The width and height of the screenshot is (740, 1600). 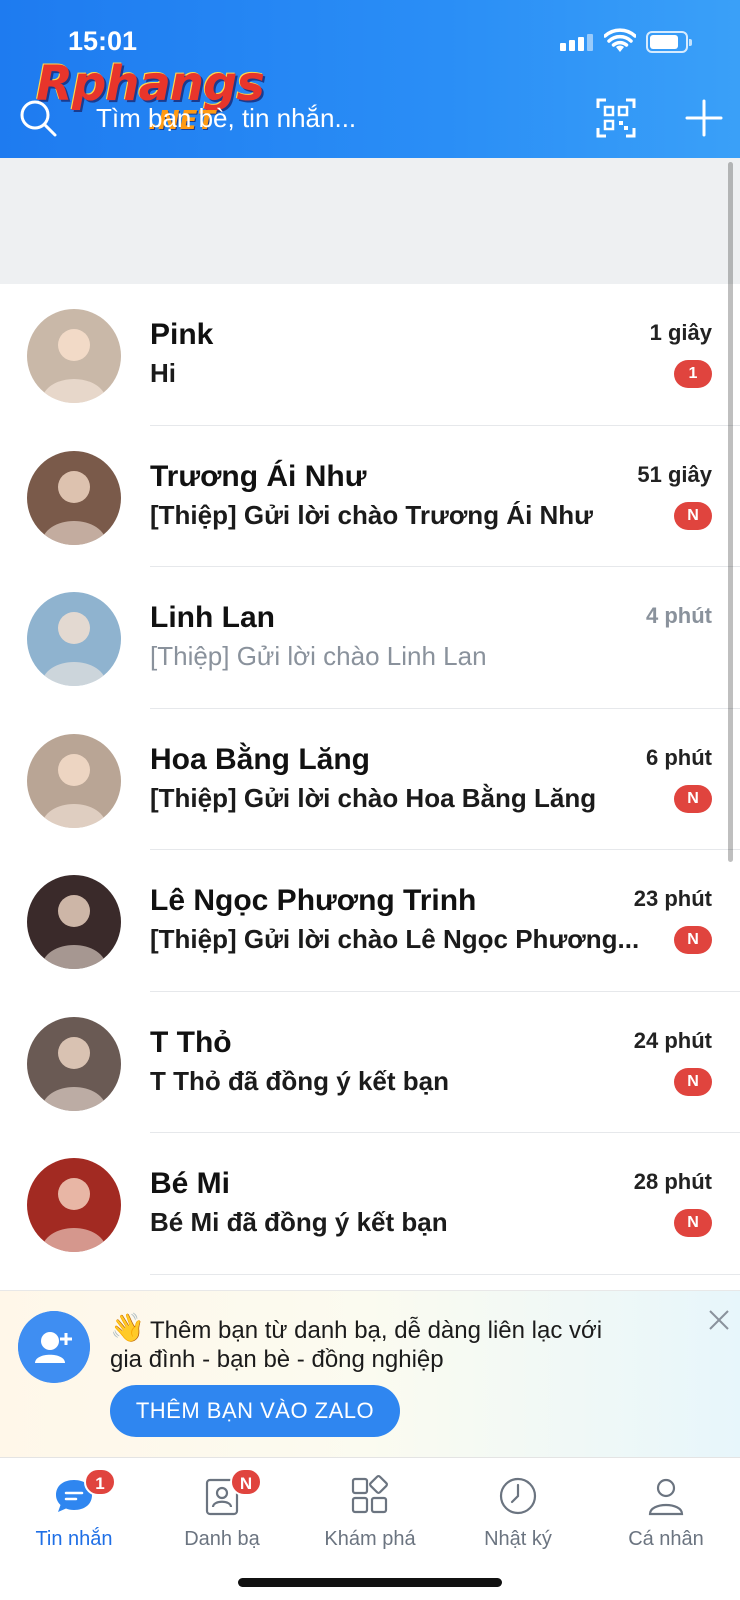 I want to click on tab-label-discover: Khám phá, so click(x=370, y=1539).